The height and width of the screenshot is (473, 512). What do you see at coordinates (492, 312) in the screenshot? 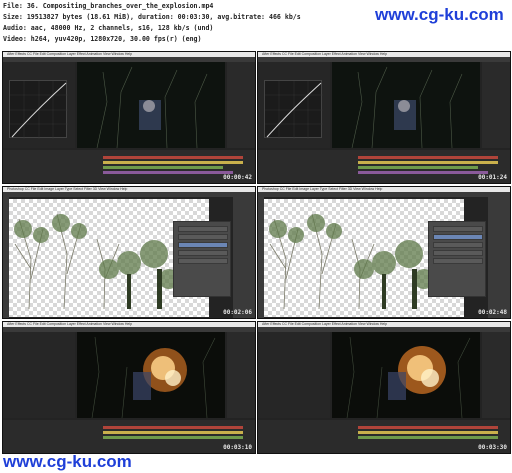
I see `timecode: 00:02:48` at bounding box center [492, 312].